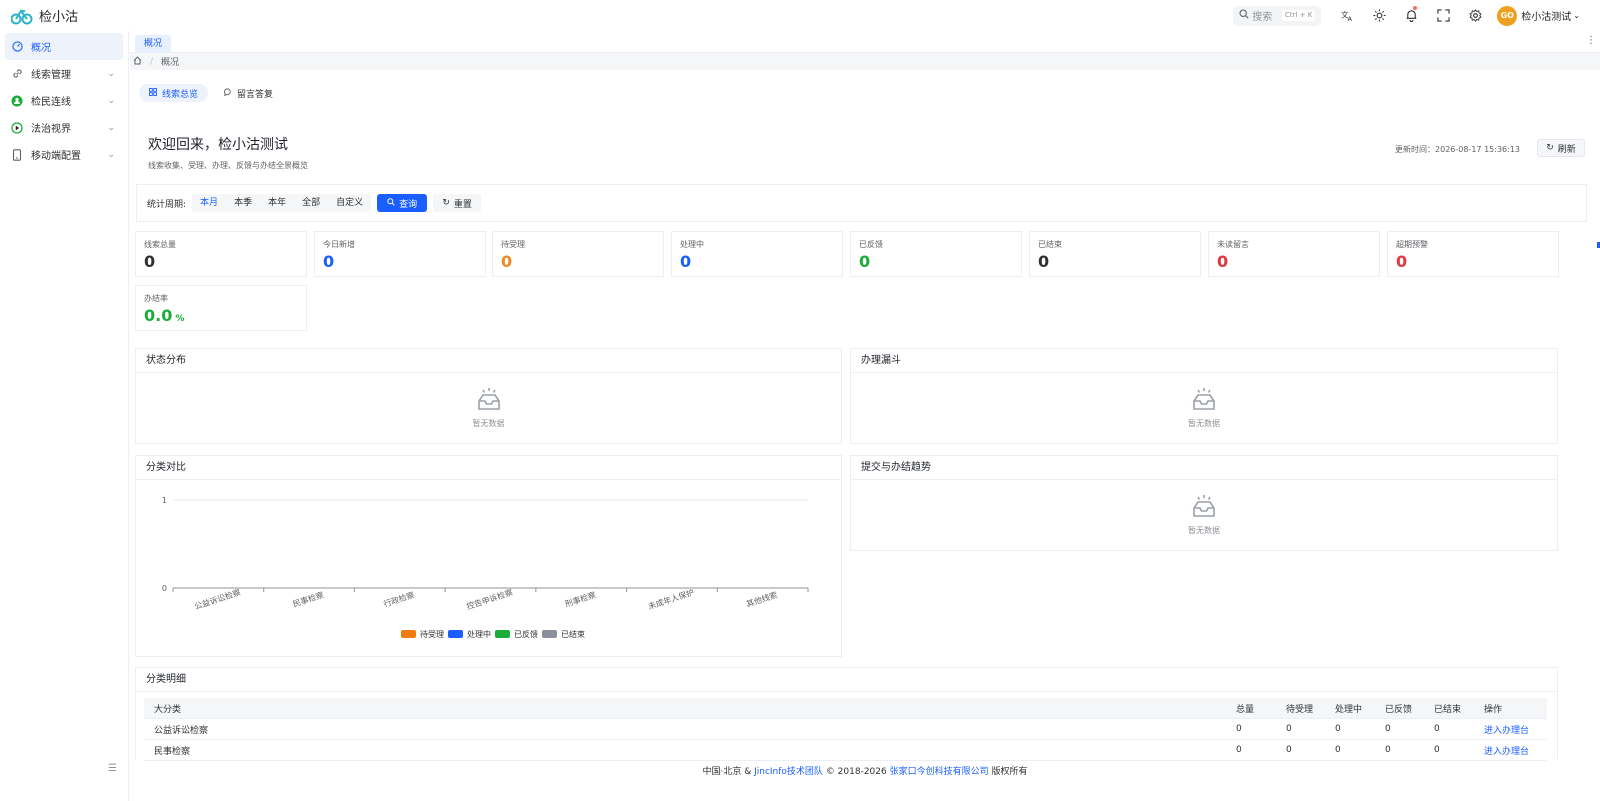 The height and width of the screenshot is (801, 1600). I want to click on x-tick-label: 刑事检察, so click(581, 598).